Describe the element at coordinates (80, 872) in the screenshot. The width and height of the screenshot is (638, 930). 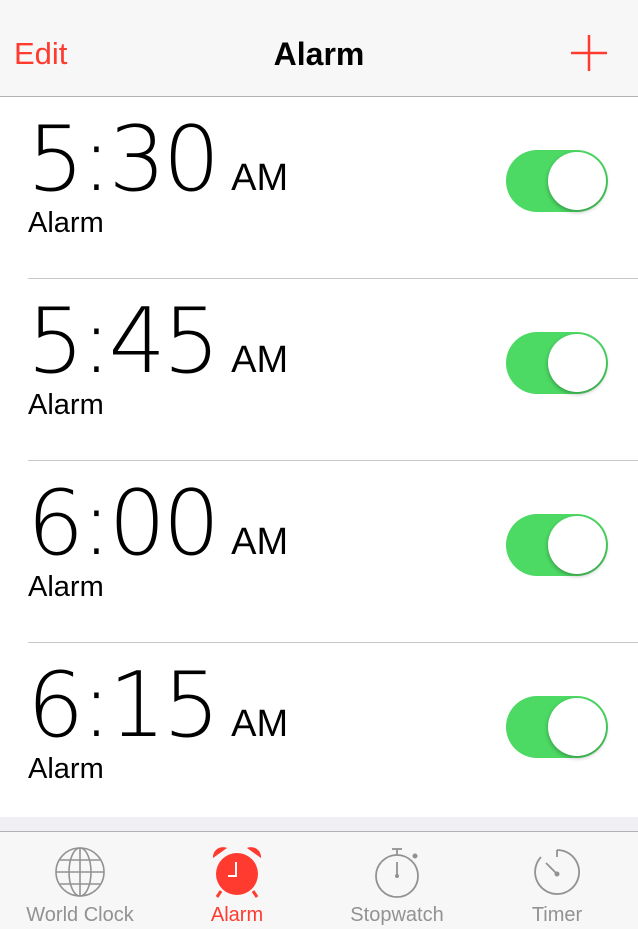
I see `globe-icon` at that location.